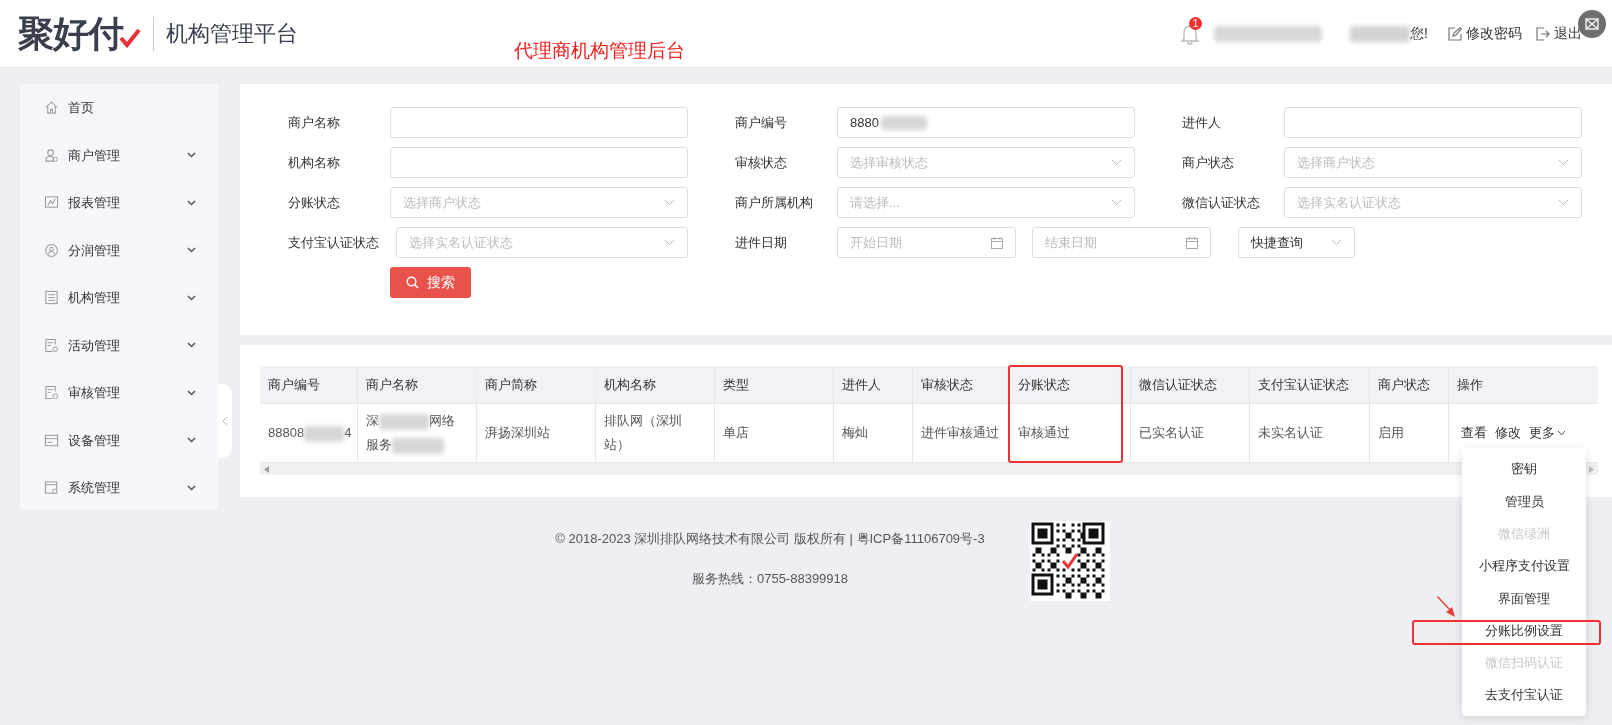 The height and width of the screenshot is (725, 1612). I want to click on copyright-text: © 2018-2023 深圳排队网络技术有限公司 版权所有 | 粤ICP备11106709号-3, so click(770, 539).